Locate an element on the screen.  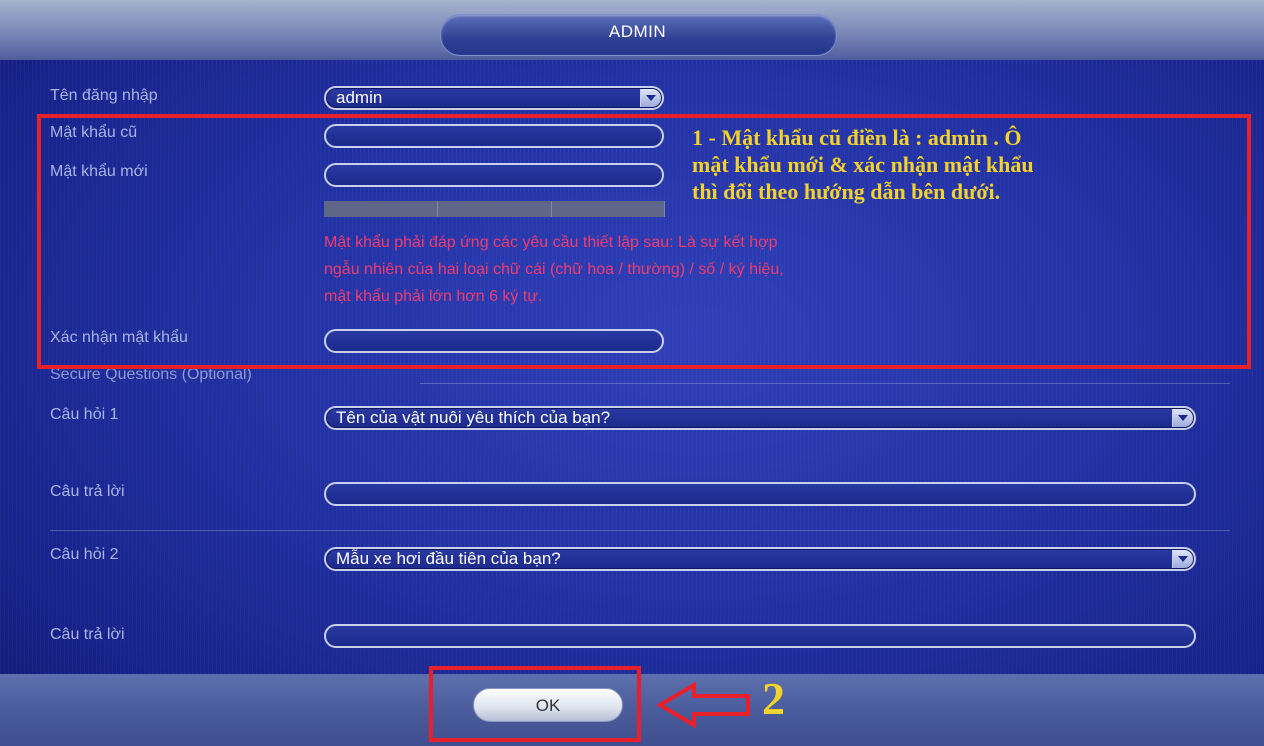
question1-value: Tên của vật nuôi yêu thích của bạn? is located at coordinates (473, 417).